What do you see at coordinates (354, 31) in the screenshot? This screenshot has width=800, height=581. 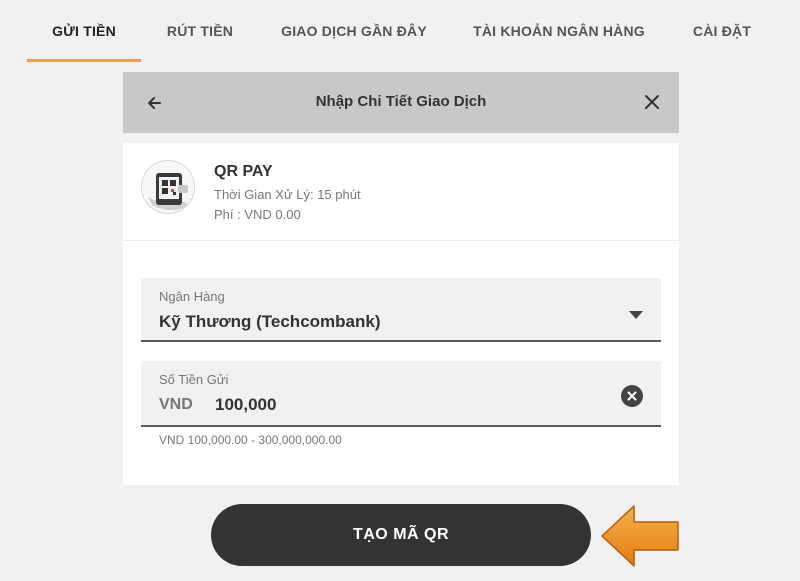 I see `tab-recent-transactions: GIAO DỊCH GẦN ĐÂY` at bounding box center [354, 31].